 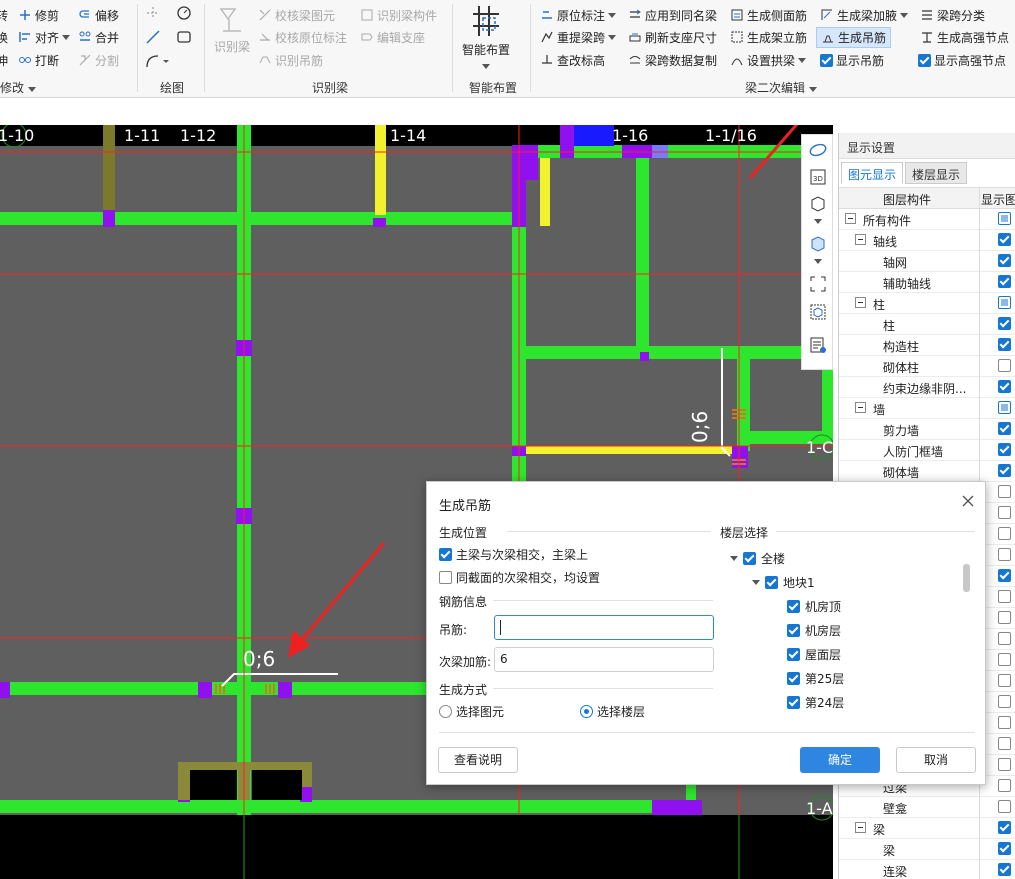 I want to click on gen-side-rebar-button: 生成侧面筋, so click(x=768, y=15).